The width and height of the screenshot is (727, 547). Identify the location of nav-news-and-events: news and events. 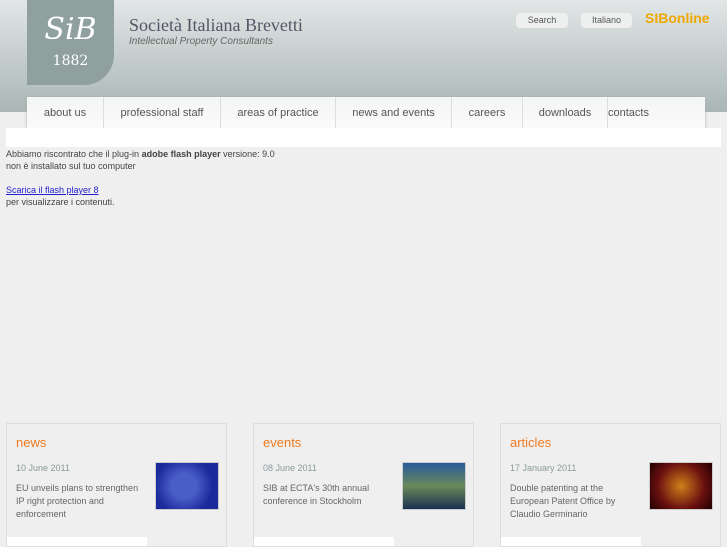
(394, 112).